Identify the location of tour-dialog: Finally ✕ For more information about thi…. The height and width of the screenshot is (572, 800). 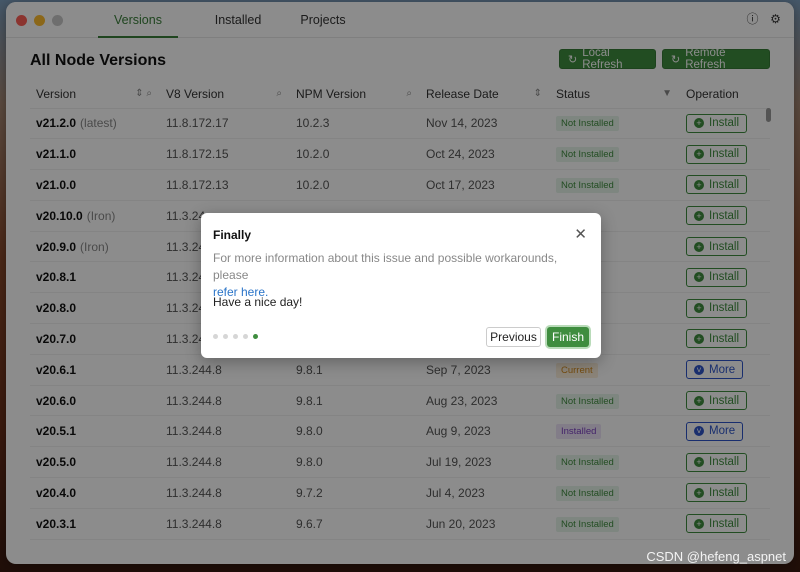
(401, 285).